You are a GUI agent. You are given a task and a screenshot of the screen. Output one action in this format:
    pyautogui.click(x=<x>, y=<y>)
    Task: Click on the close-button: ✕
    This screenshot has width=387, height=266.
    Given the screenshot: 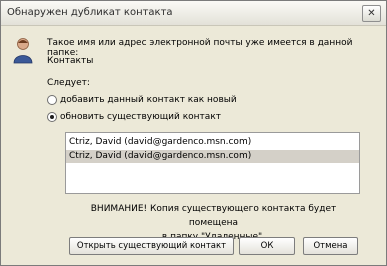 What is the action you would take?
    pyautogui.click(x=371, y=13)
    